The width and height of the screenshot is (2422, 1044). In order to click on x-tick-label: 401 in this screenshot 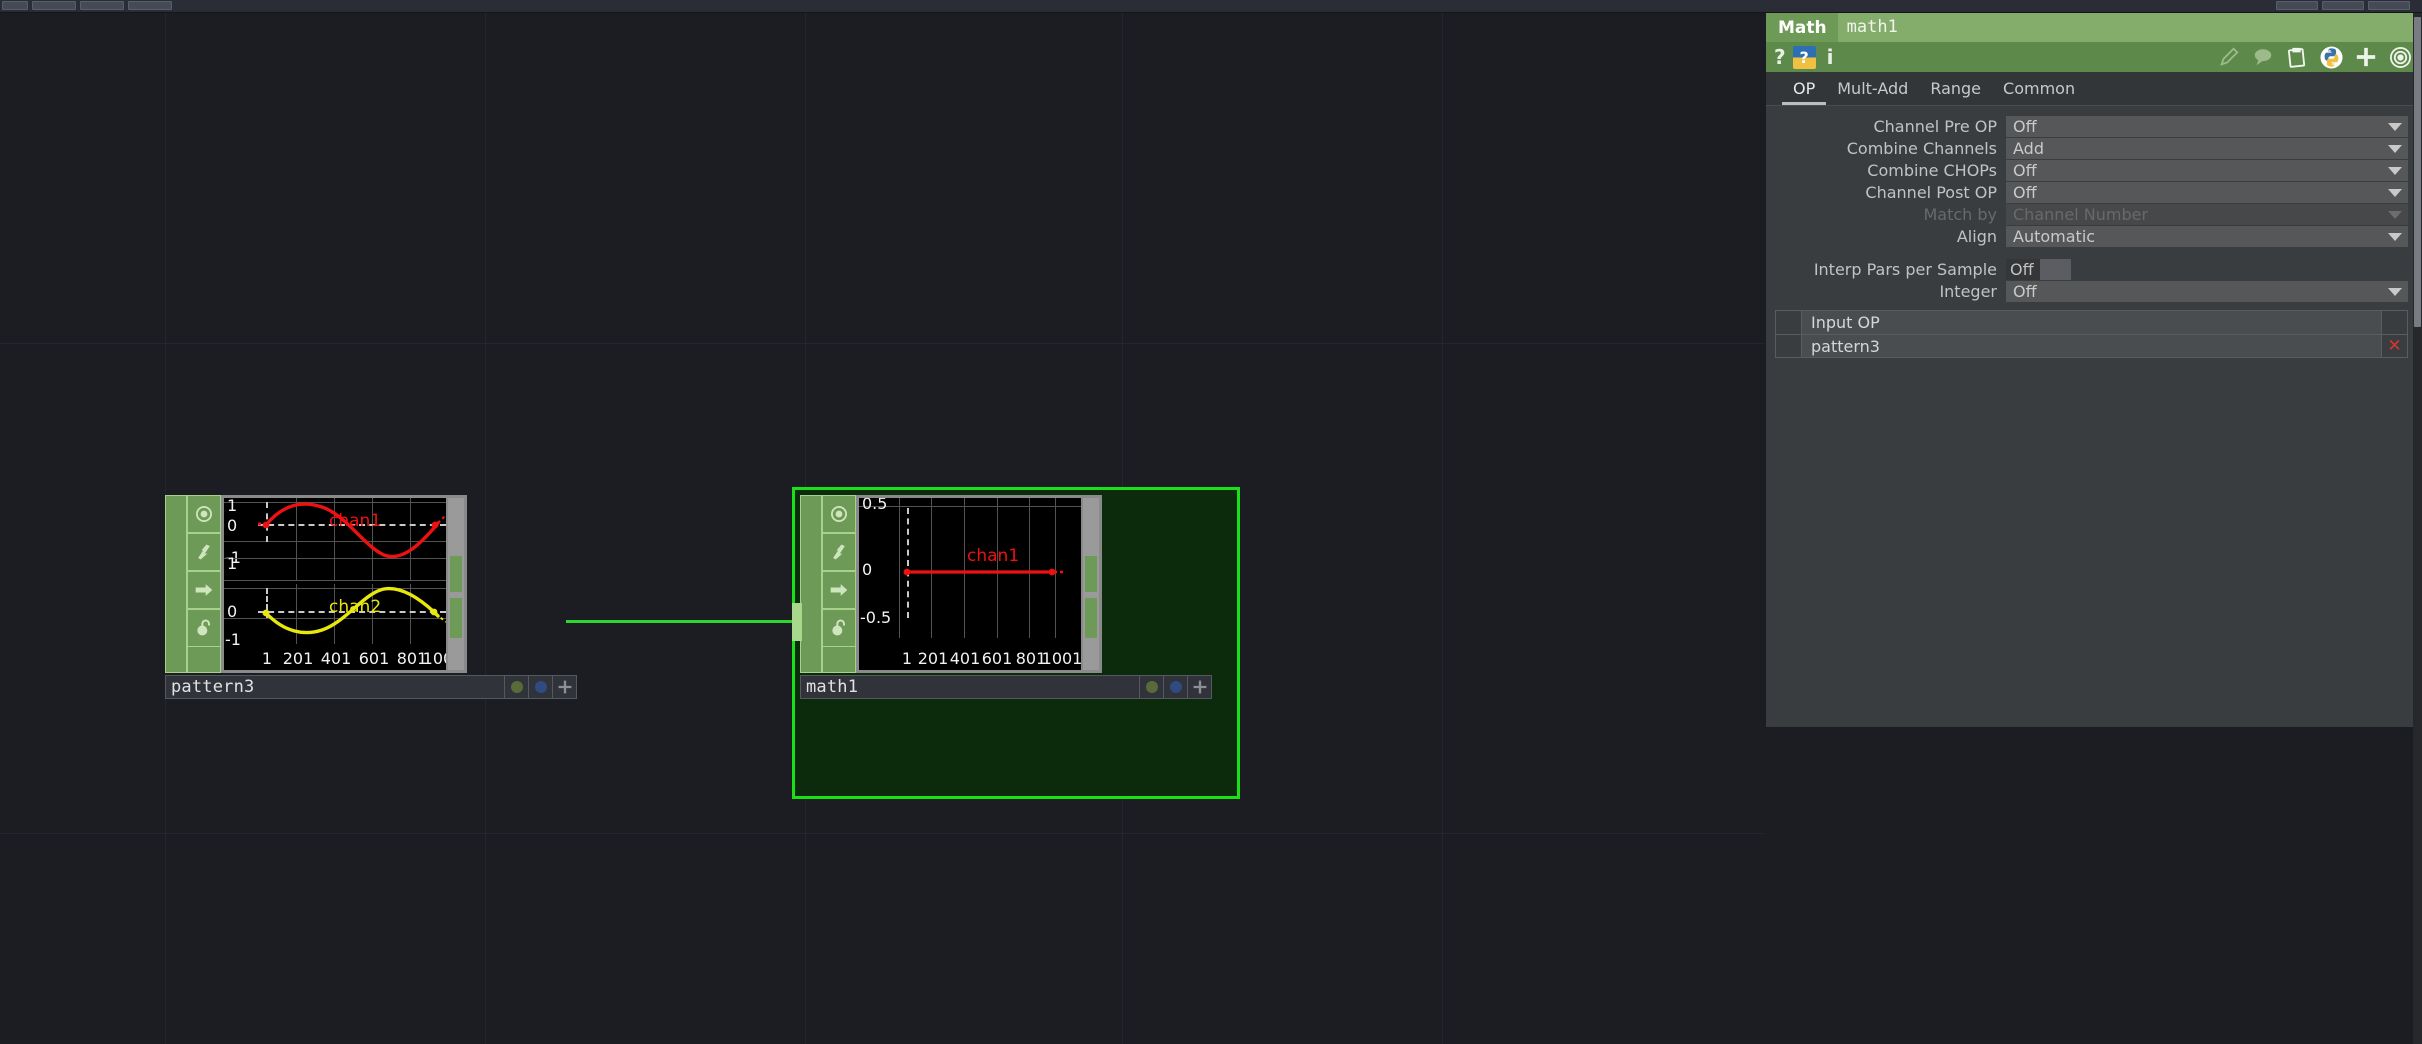, I will do `click(336, 658)`.